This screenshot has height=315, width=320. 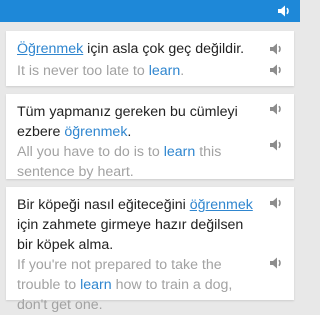 What do you see at coordinates (164, 49) in the screenshot?
I see `turkish-text-after: için asla çok geç değildir.` at bounding box center [164, 49].